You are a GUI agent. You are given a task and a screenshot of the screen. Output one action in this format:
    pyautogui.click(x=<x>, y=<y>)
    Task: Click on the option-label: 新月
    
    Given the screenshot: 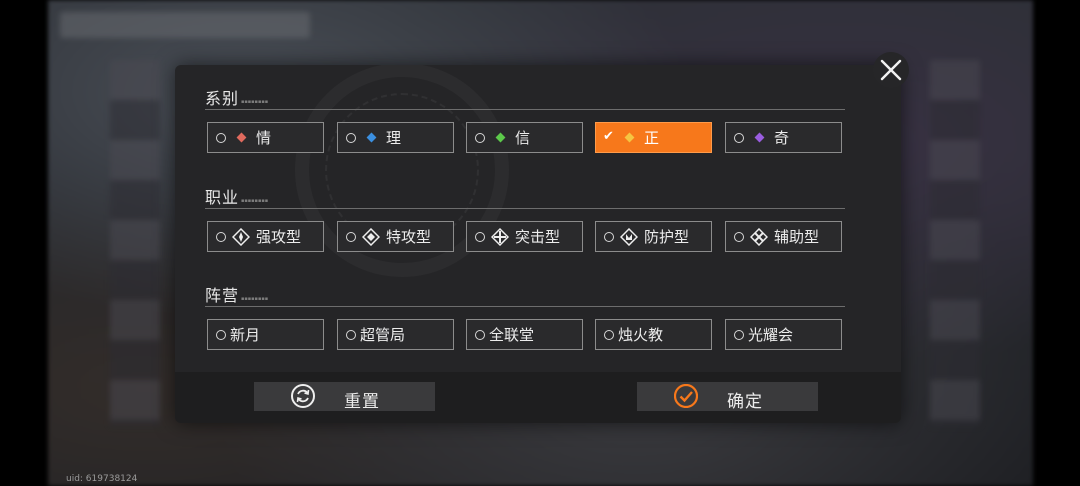 What is the action you would take?
    pyautogui.click(x=245, y=335)
    